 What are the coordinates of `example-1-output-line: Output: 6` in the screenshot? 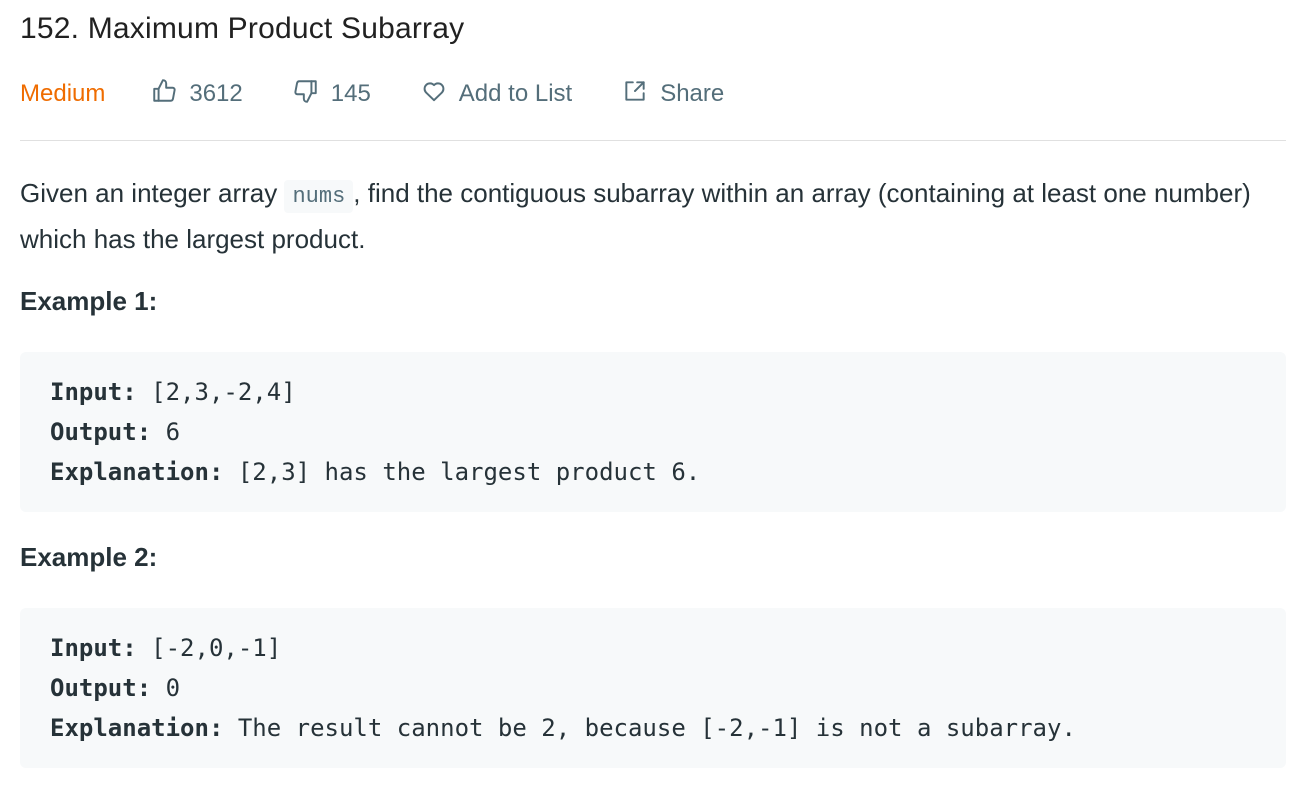 It's located at (653, 432).